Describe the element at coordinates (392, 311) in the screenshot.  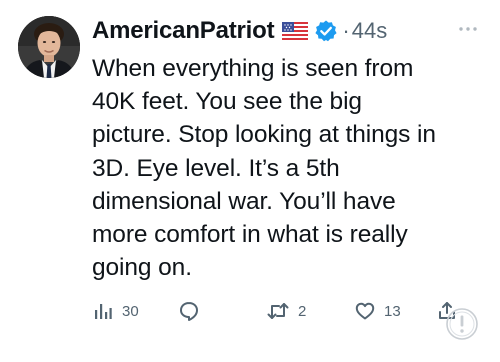
I see `like-count: 13` at that location.